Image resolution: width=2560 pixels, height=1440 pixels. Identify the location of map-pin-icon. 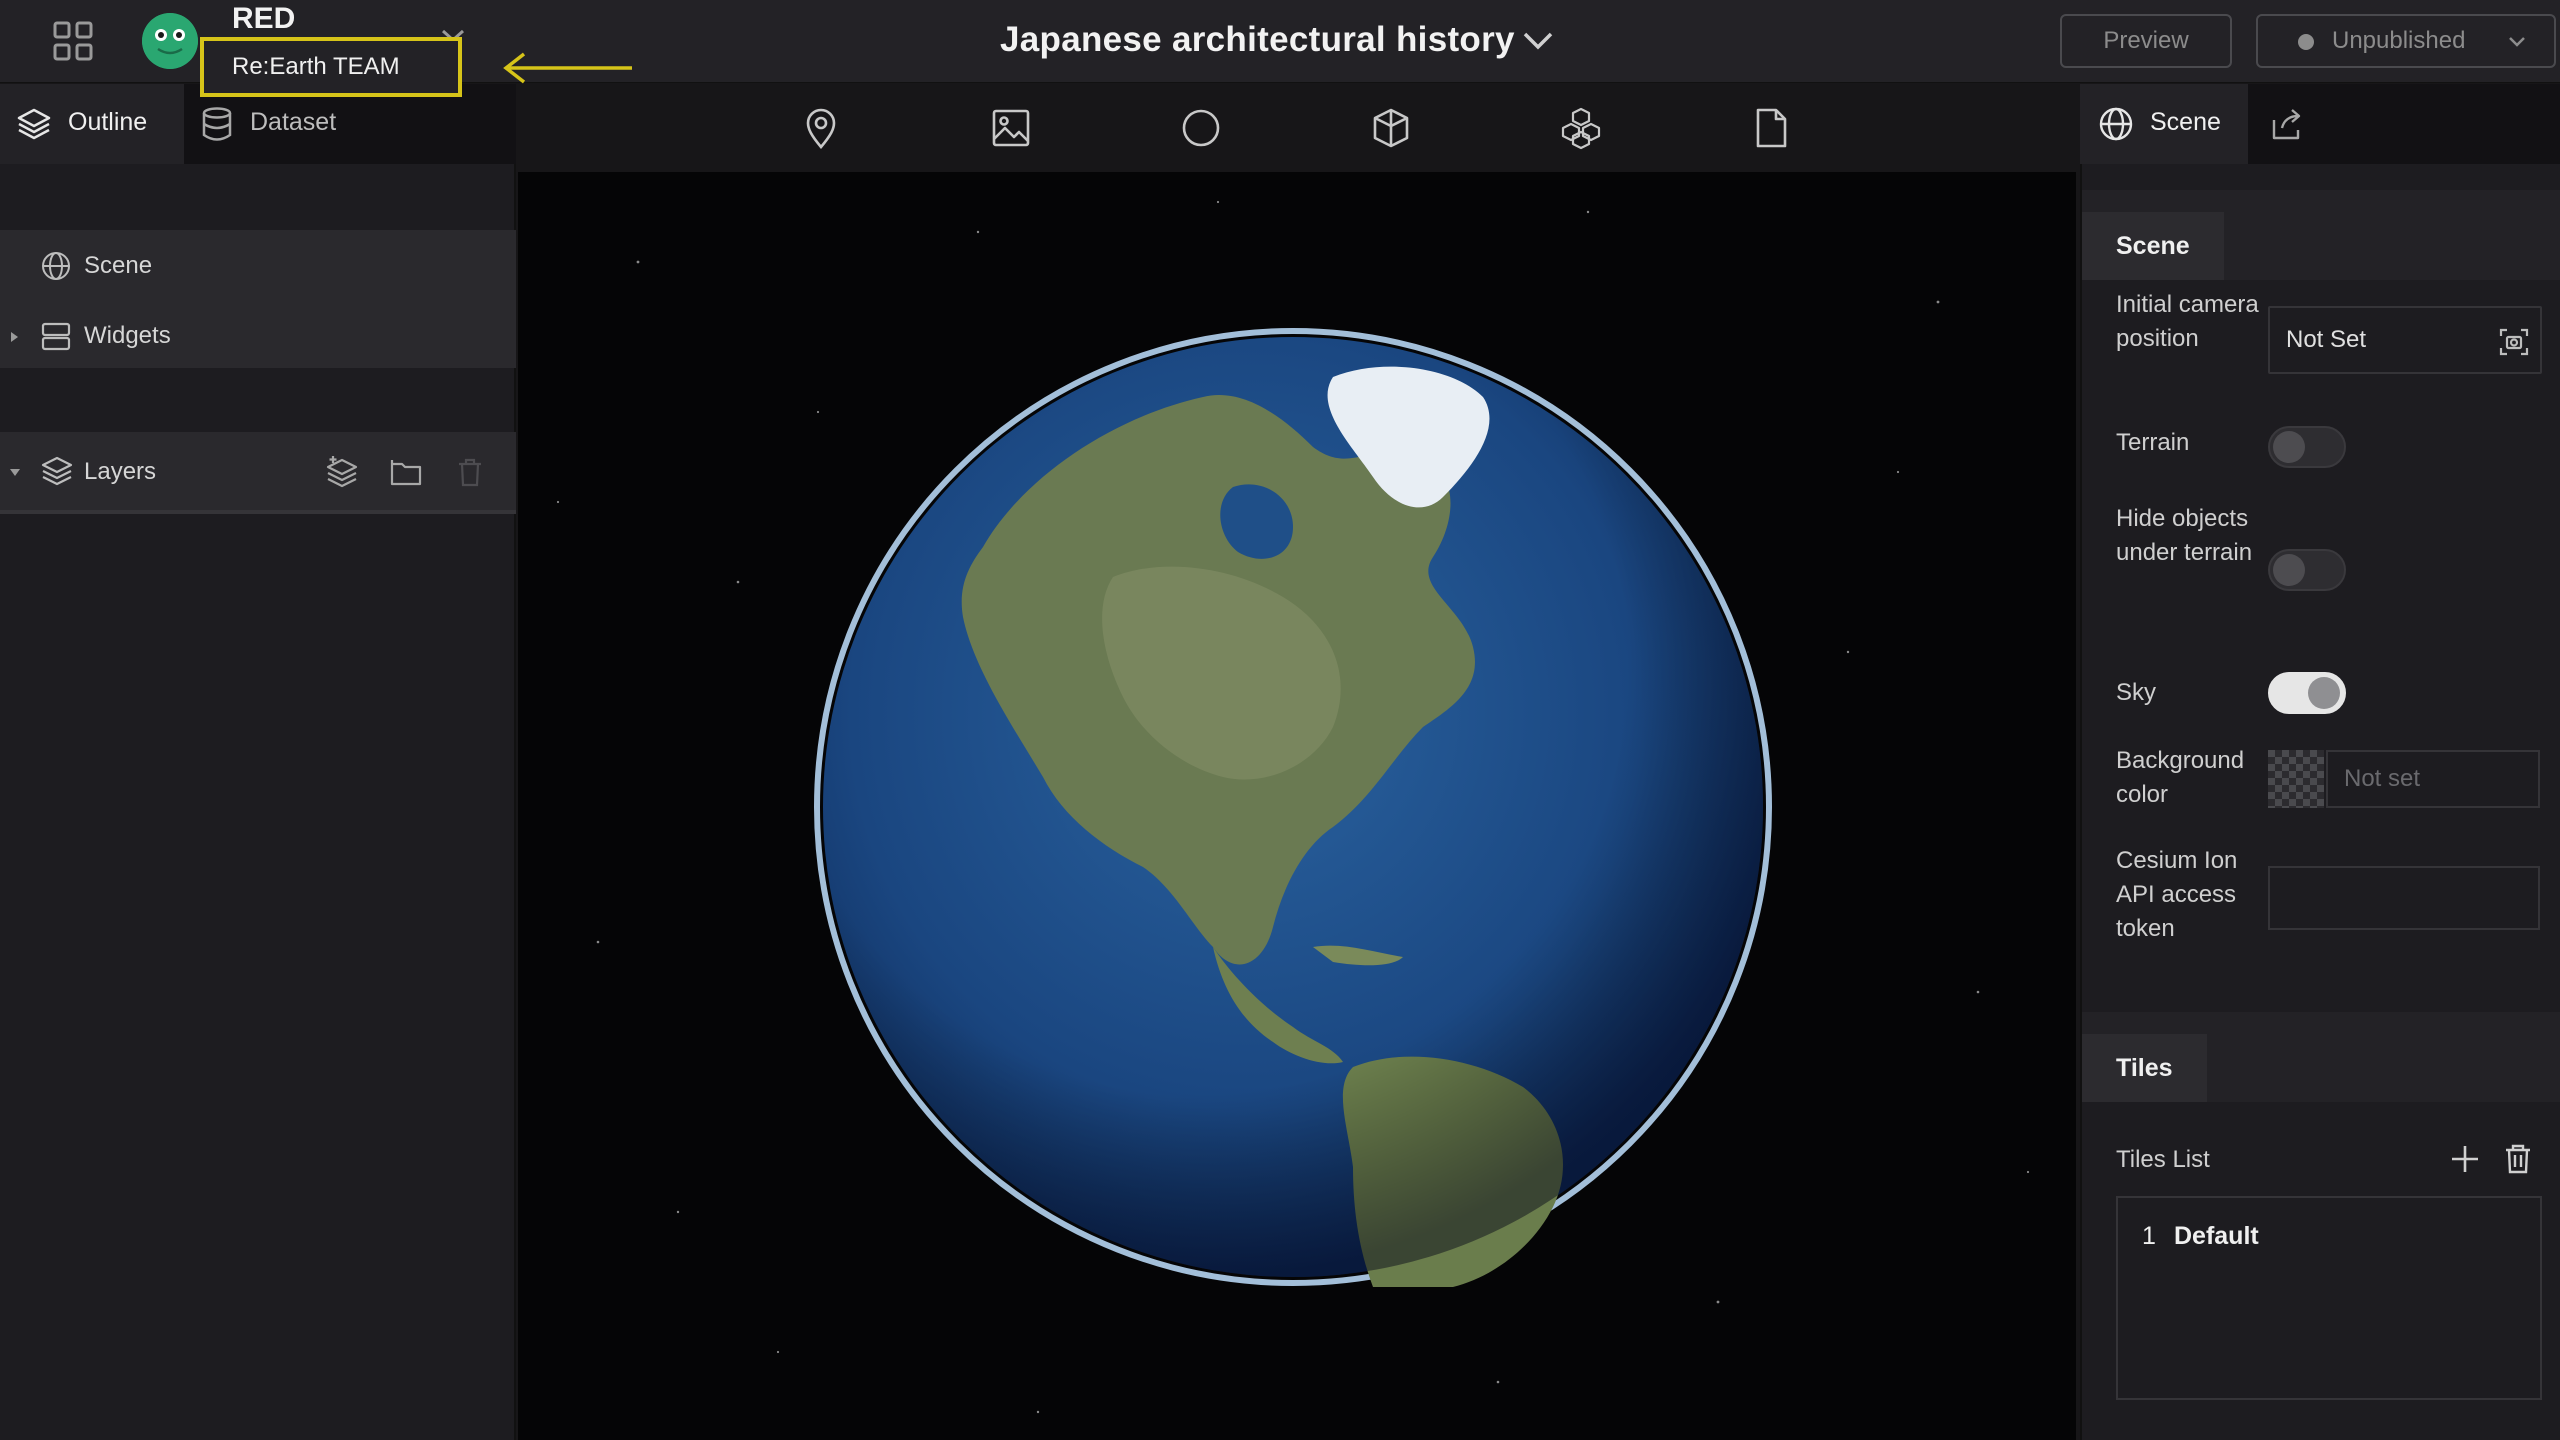
(821, 128).